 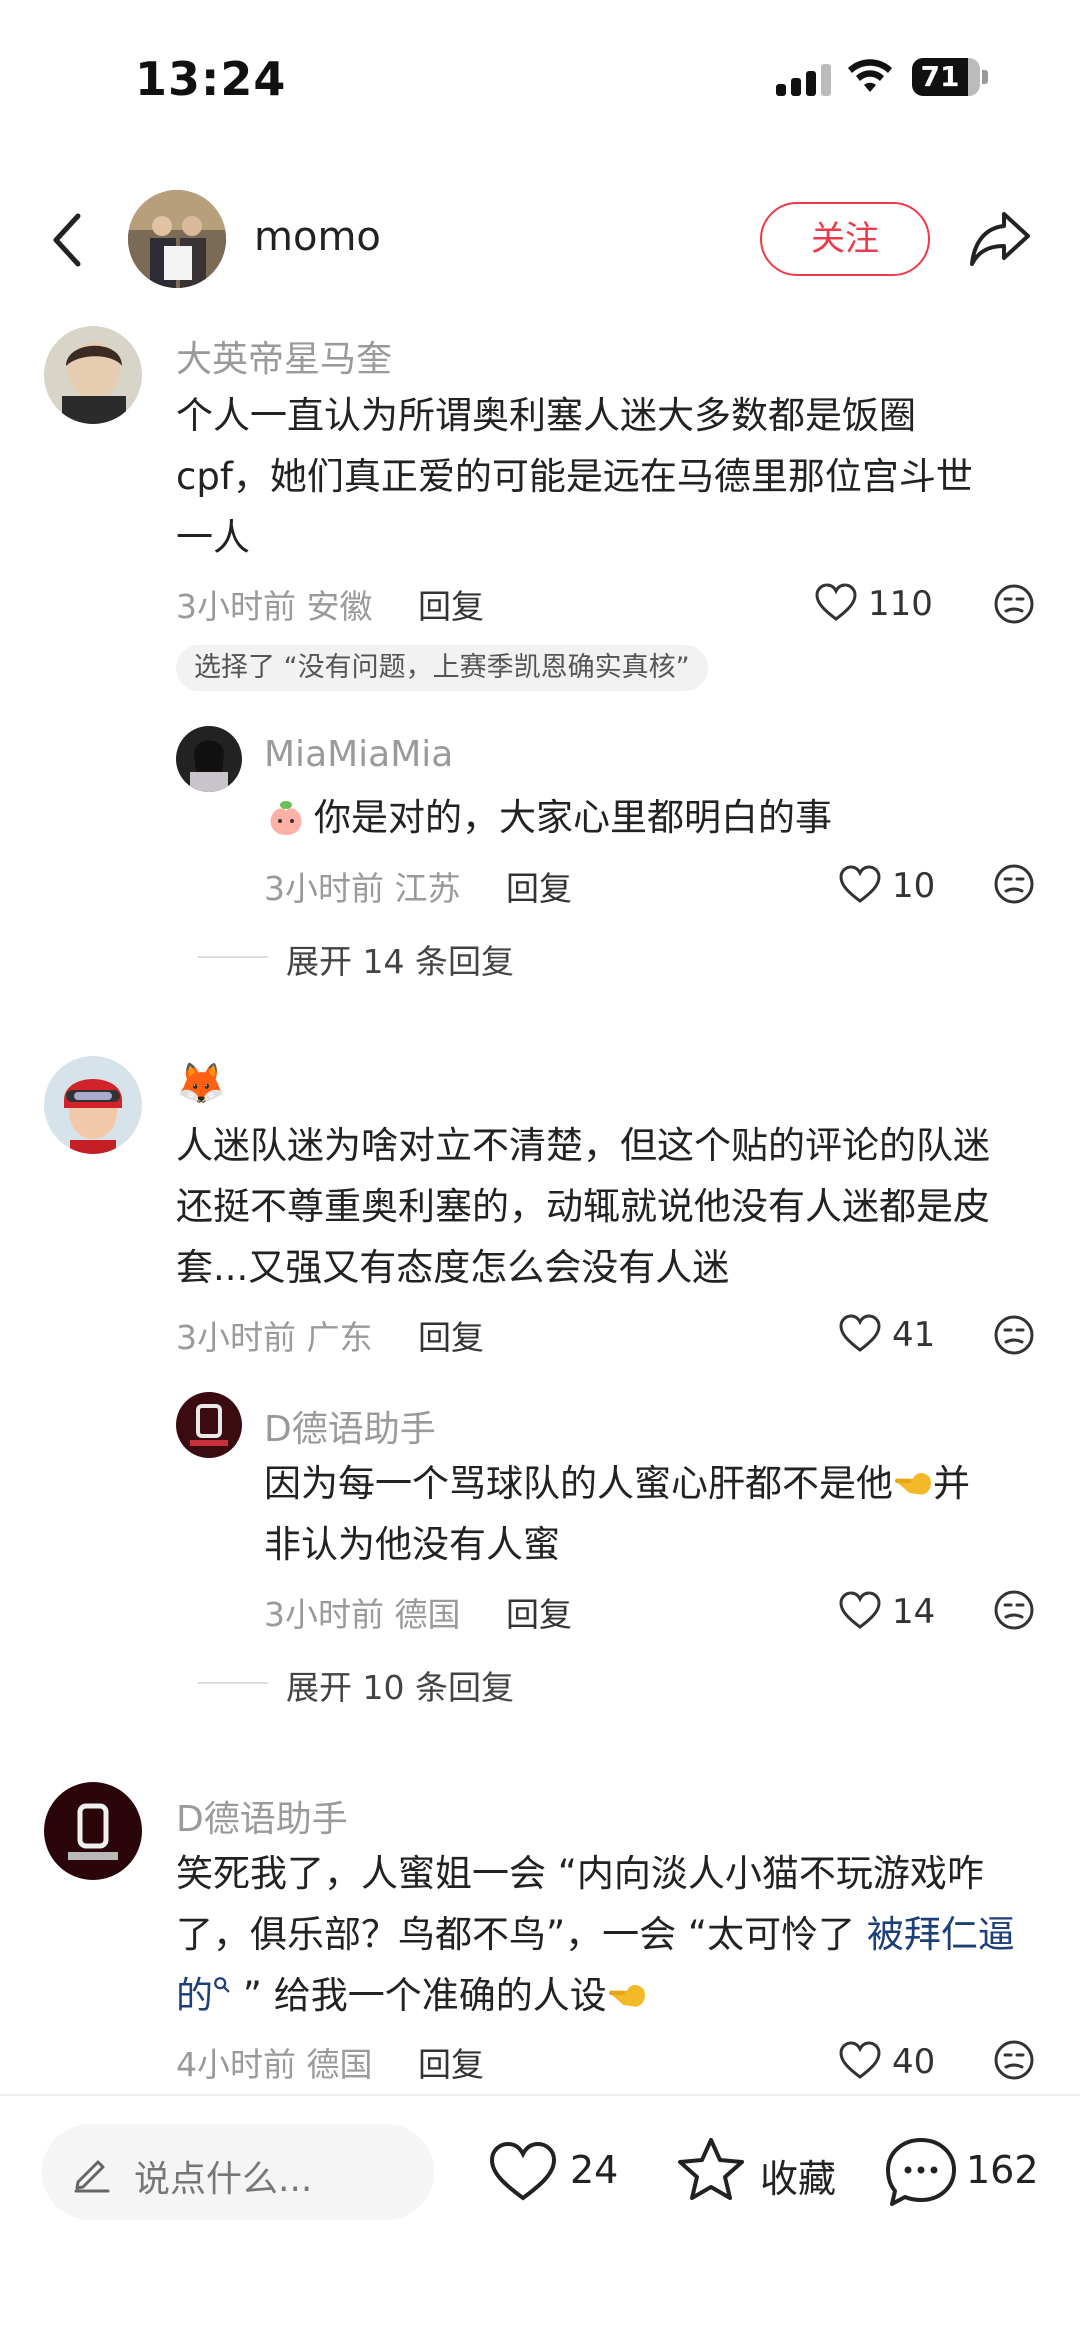 What do you see at coordinates (546, 415) in the screenshot?
I see `comment-line: 个人一直认为所谓奥利塞人迷大多数都是饭圈` at bounding box center [546, 415].